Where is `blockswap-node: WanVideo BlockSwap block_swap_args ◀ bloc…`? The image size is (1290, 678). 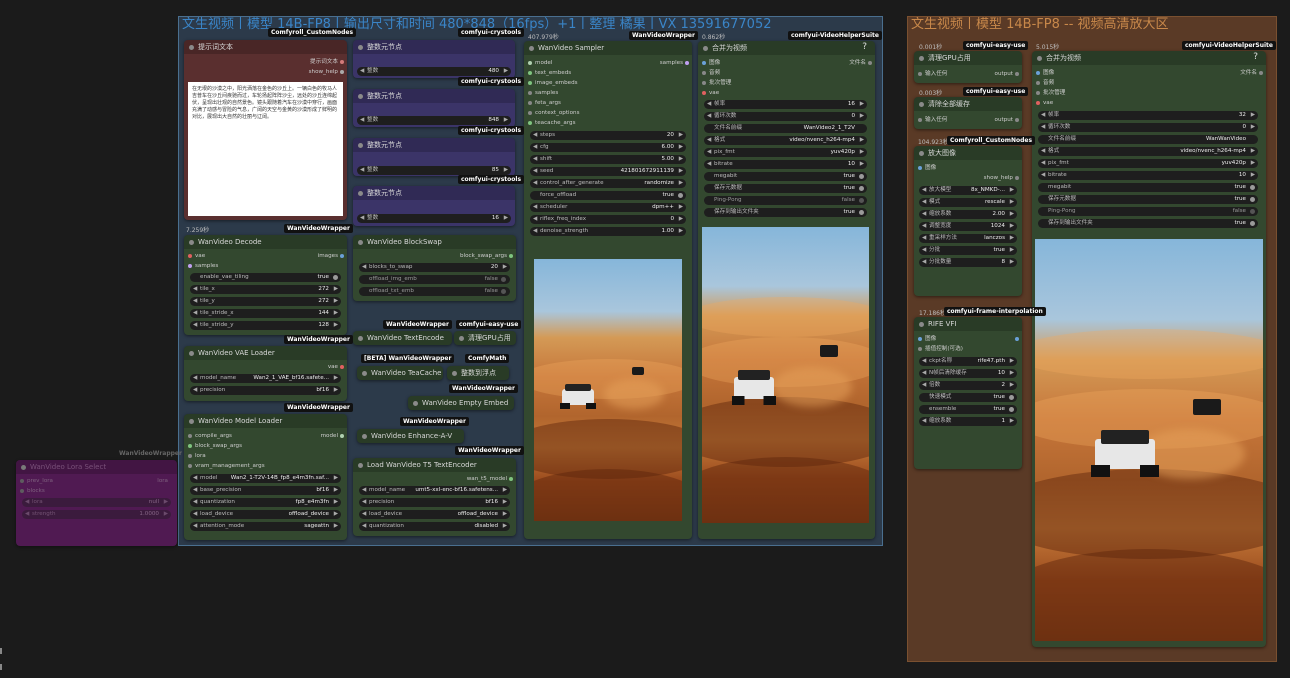
blockswap-node: WanVideo BlockSwap block_swap_args ◀ bloc… is located at coordinates (434, 268).